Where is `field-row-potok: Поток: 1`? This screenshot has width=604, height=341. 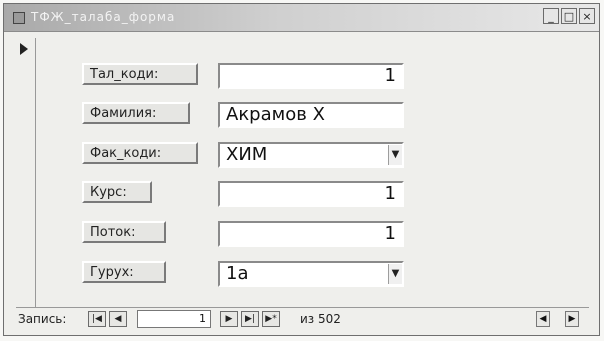 field-row-potok: Поток: 1 is located at coordinates (247, 234).